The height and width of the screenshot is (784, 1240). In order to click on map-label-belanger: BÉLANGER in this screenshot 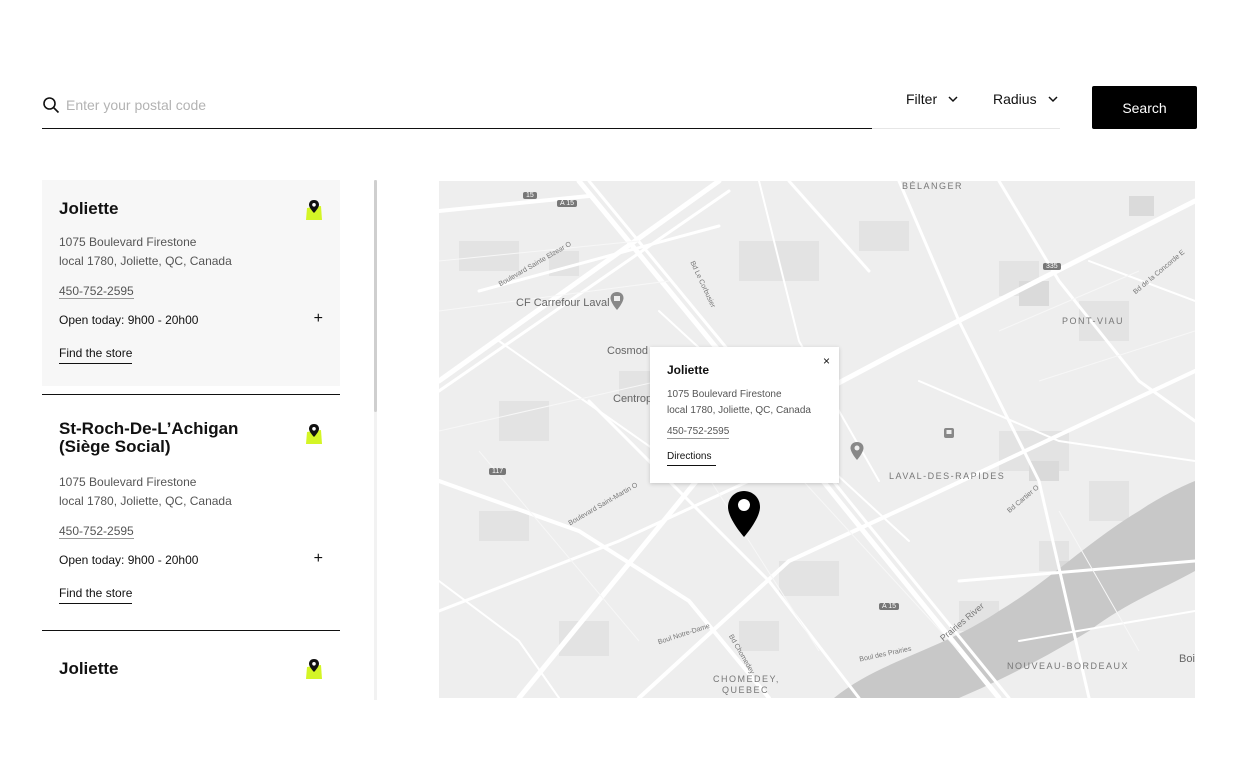, I will do `click(933, 186)`.